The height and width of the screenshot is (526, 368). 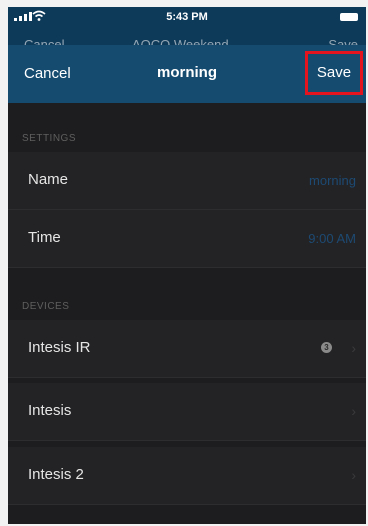 What do you see at coordinates (332, 180) in the screenshot?
I see `name-value: morning` at bounding box center [332, 180].